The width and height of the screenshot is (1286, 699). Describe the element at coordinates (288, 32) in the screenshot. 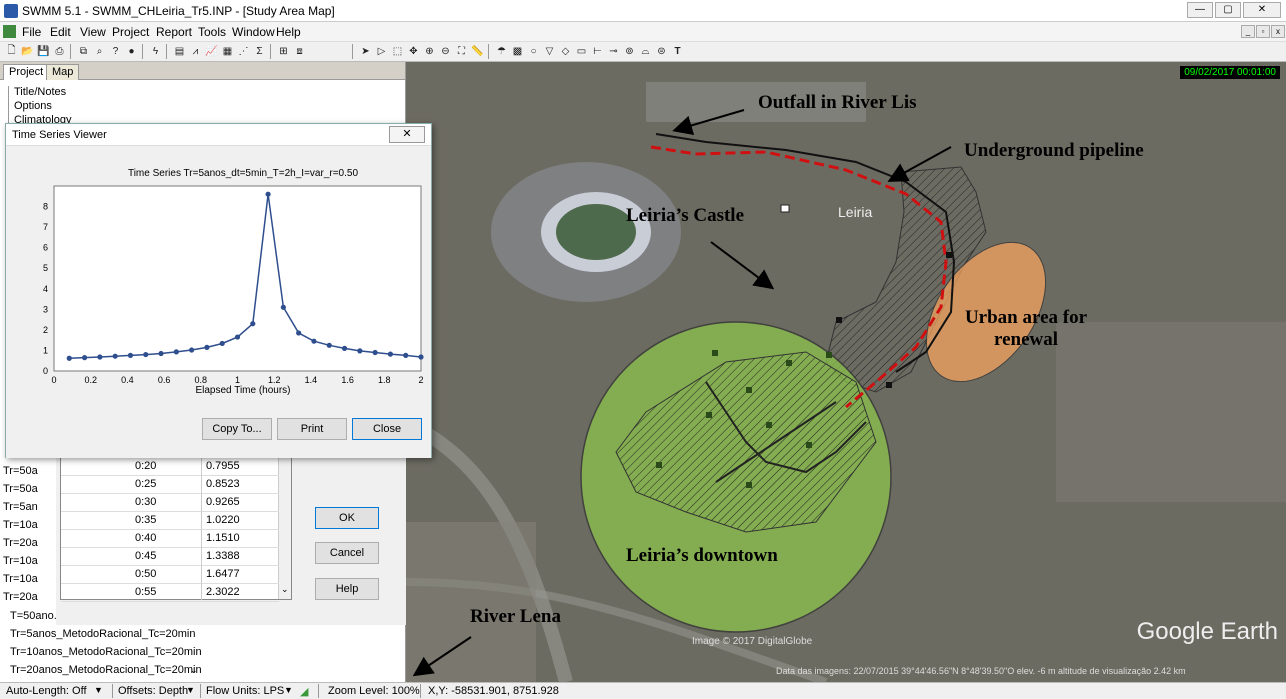

I see `menu-help: Help` at that location.